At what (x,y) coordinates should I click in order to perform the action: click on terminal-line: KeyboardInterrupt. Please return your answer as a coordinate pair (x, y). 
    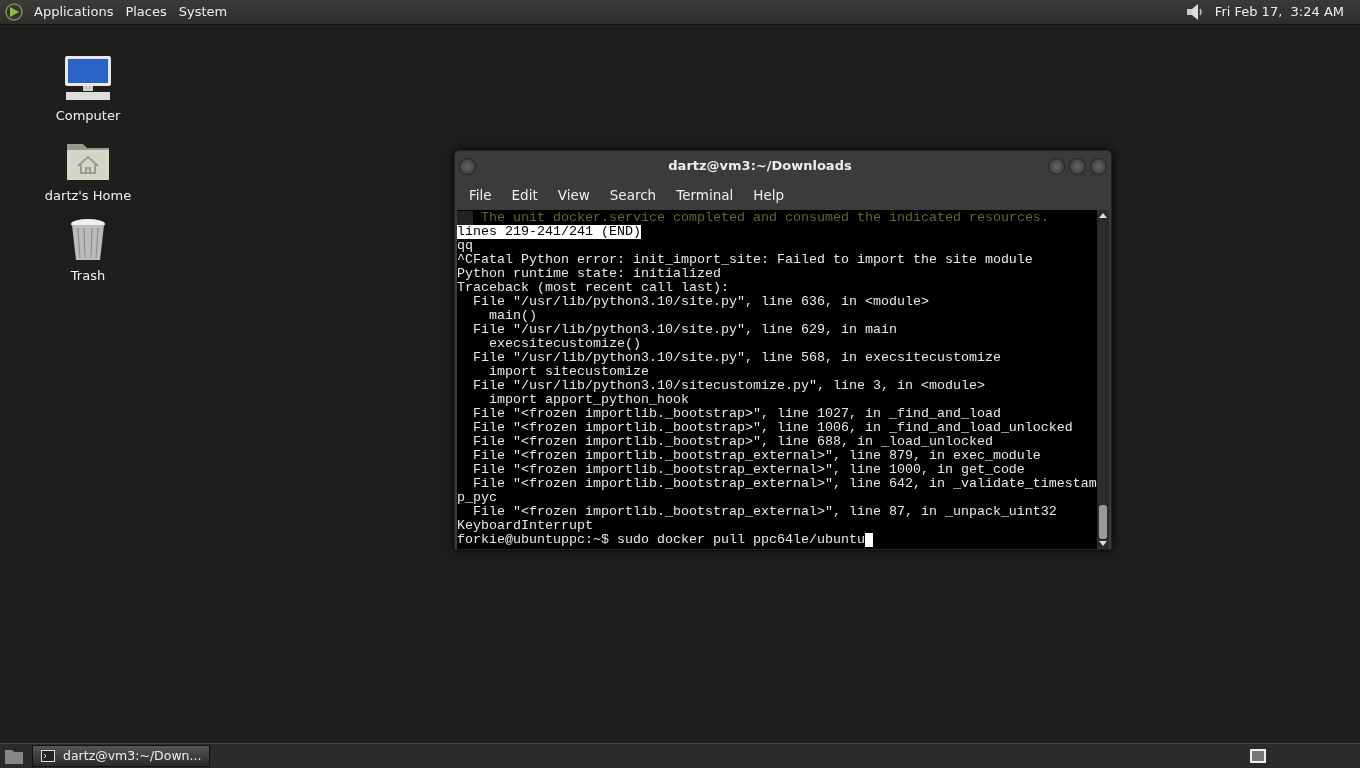
    Looking at the image, I should click on (525, 526).